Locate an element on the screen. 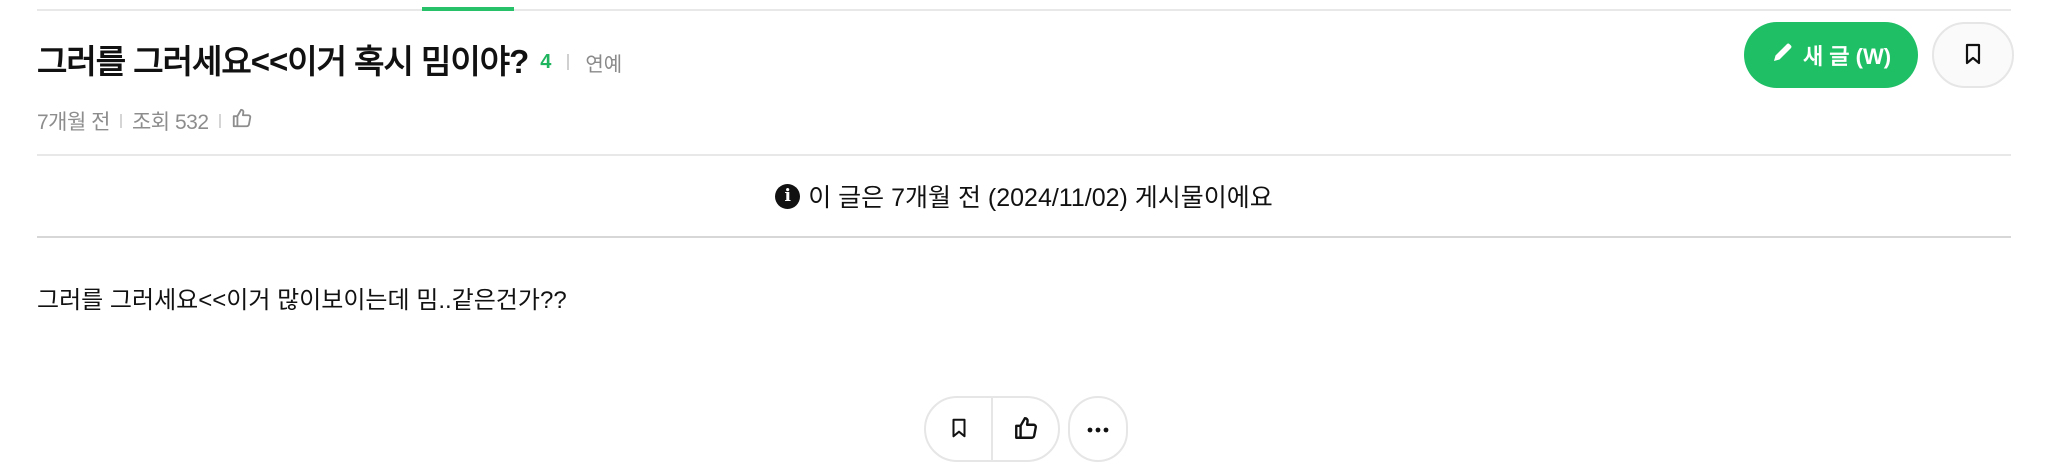 This screenshot has width=2048, height=474. divider is located at coordinates (568, 62).